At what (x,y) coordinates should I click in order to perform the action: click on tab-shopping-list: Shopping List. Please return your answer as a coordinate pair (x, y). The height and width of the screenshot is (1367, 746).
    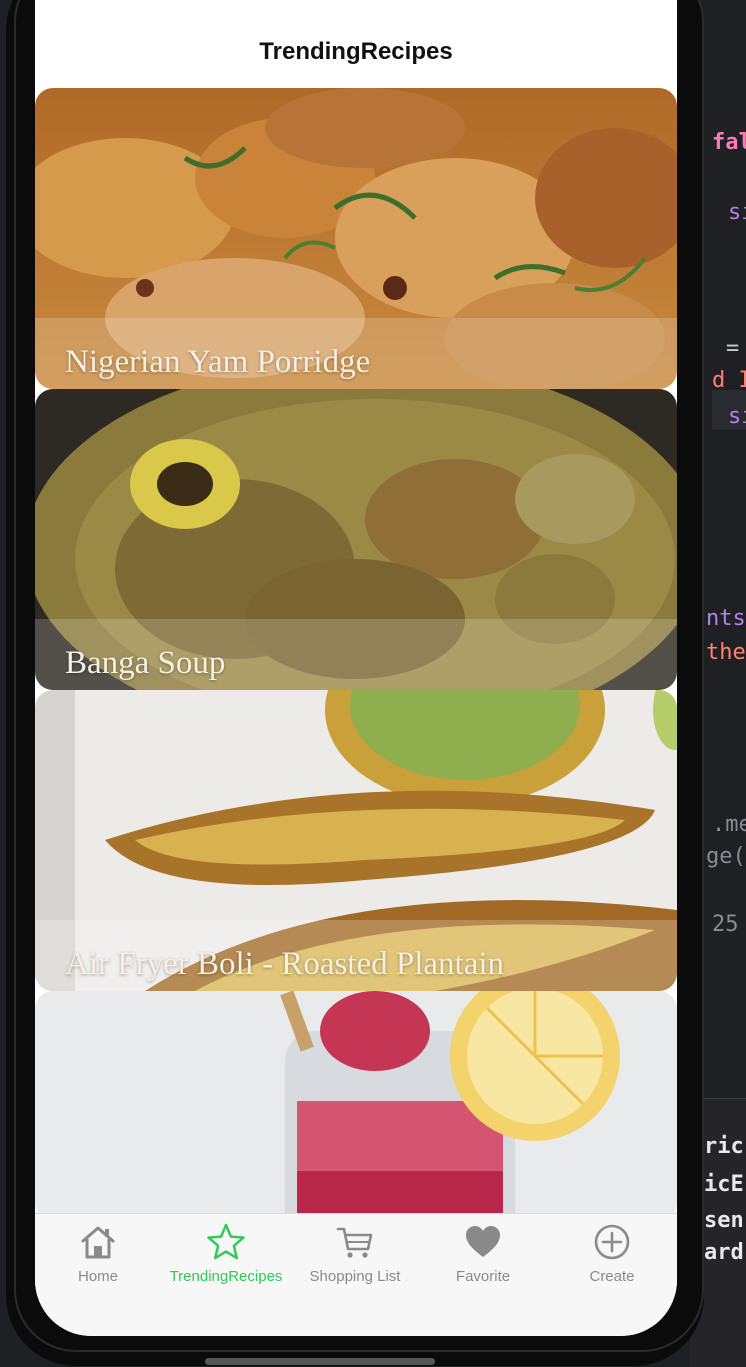
    Looking at the image, I should click on (355, 1253).